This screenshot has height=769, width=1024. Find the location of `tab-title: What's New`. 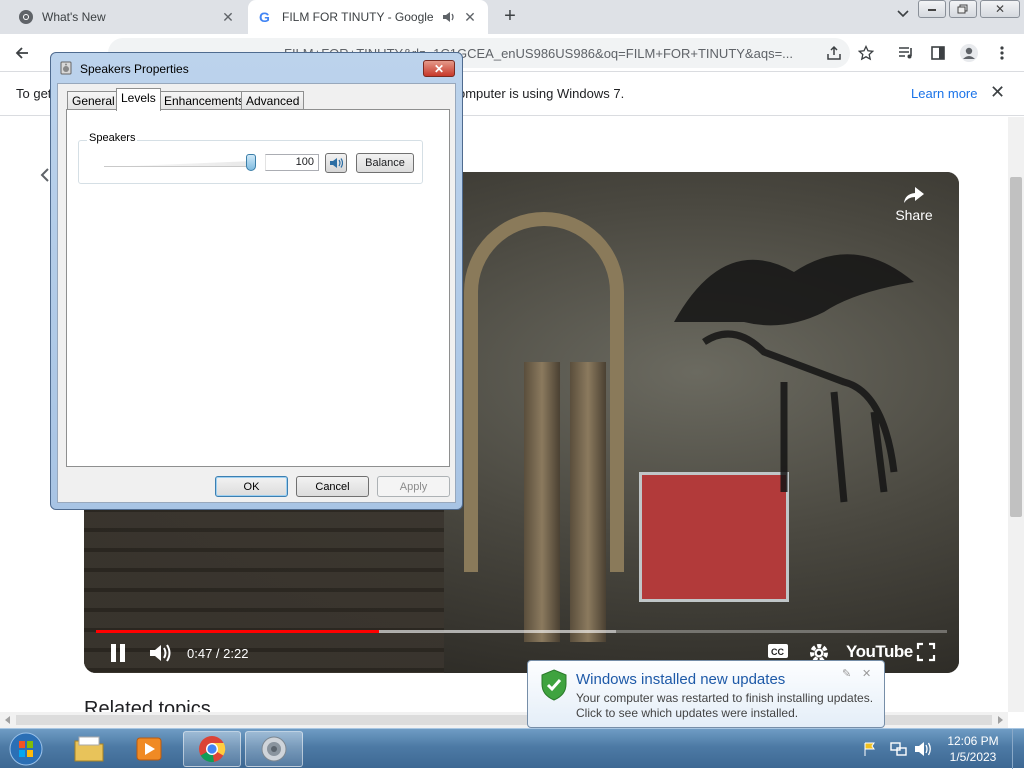

tab-title: What's New is located at coordinates (74, 17).